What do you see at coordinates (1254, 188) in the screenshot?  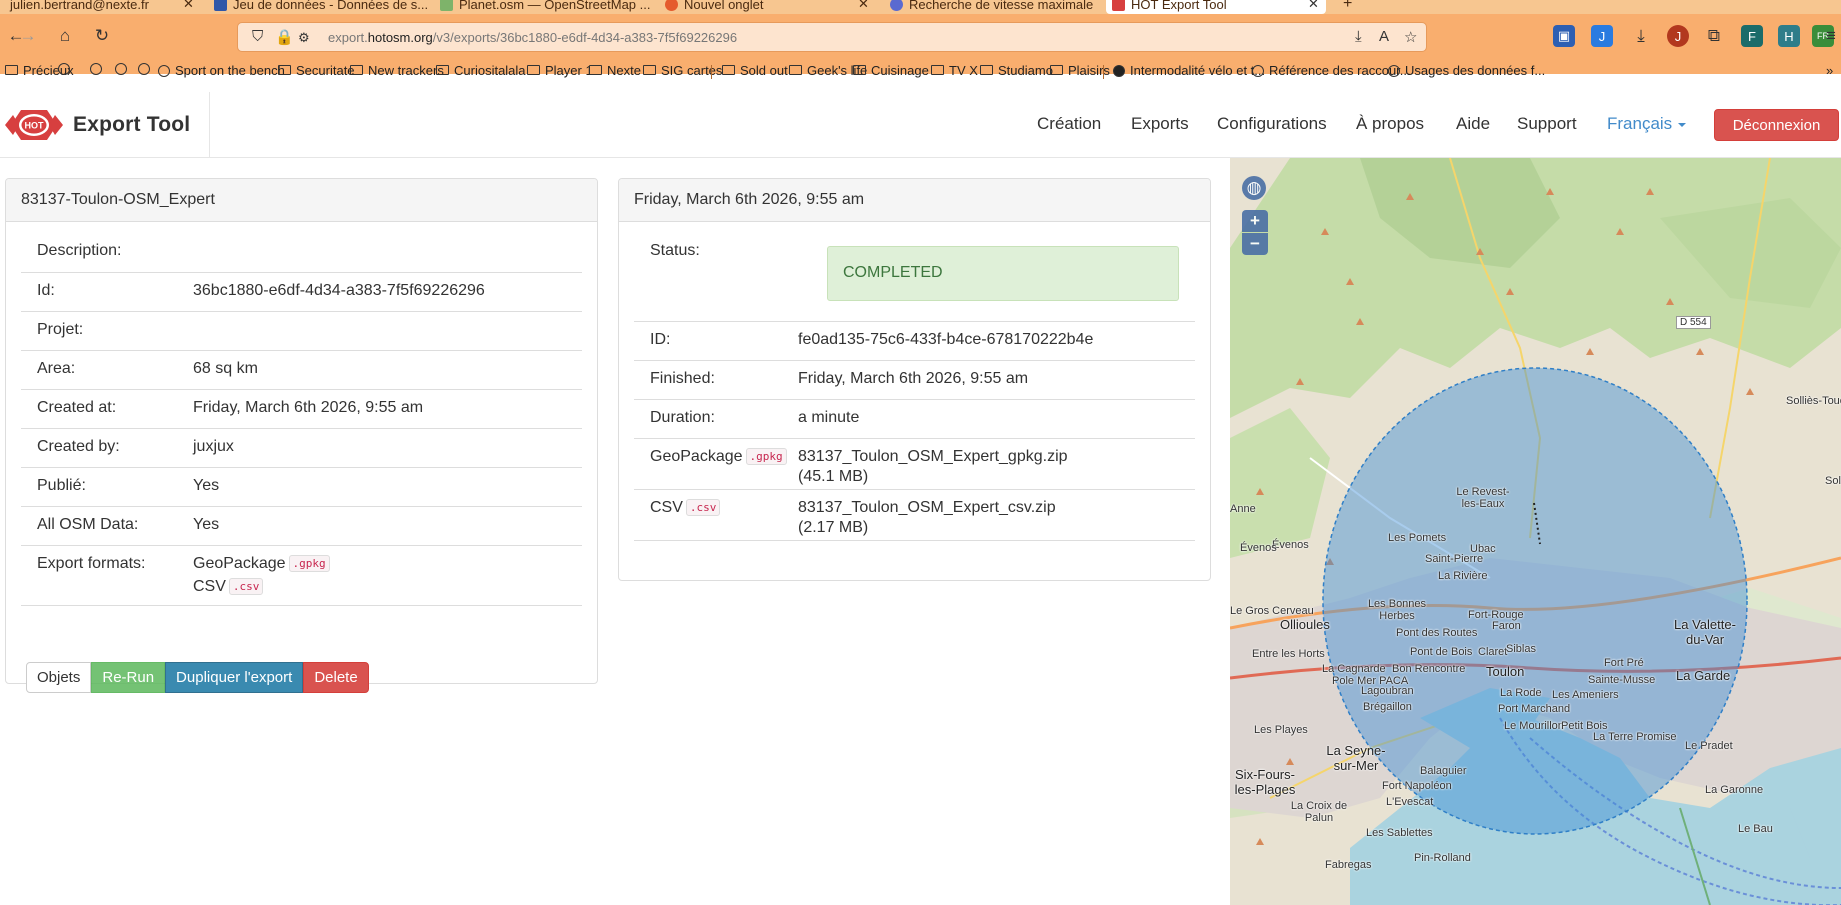 I see `globe-icon: ◍` at bounding box center [1254, 188].